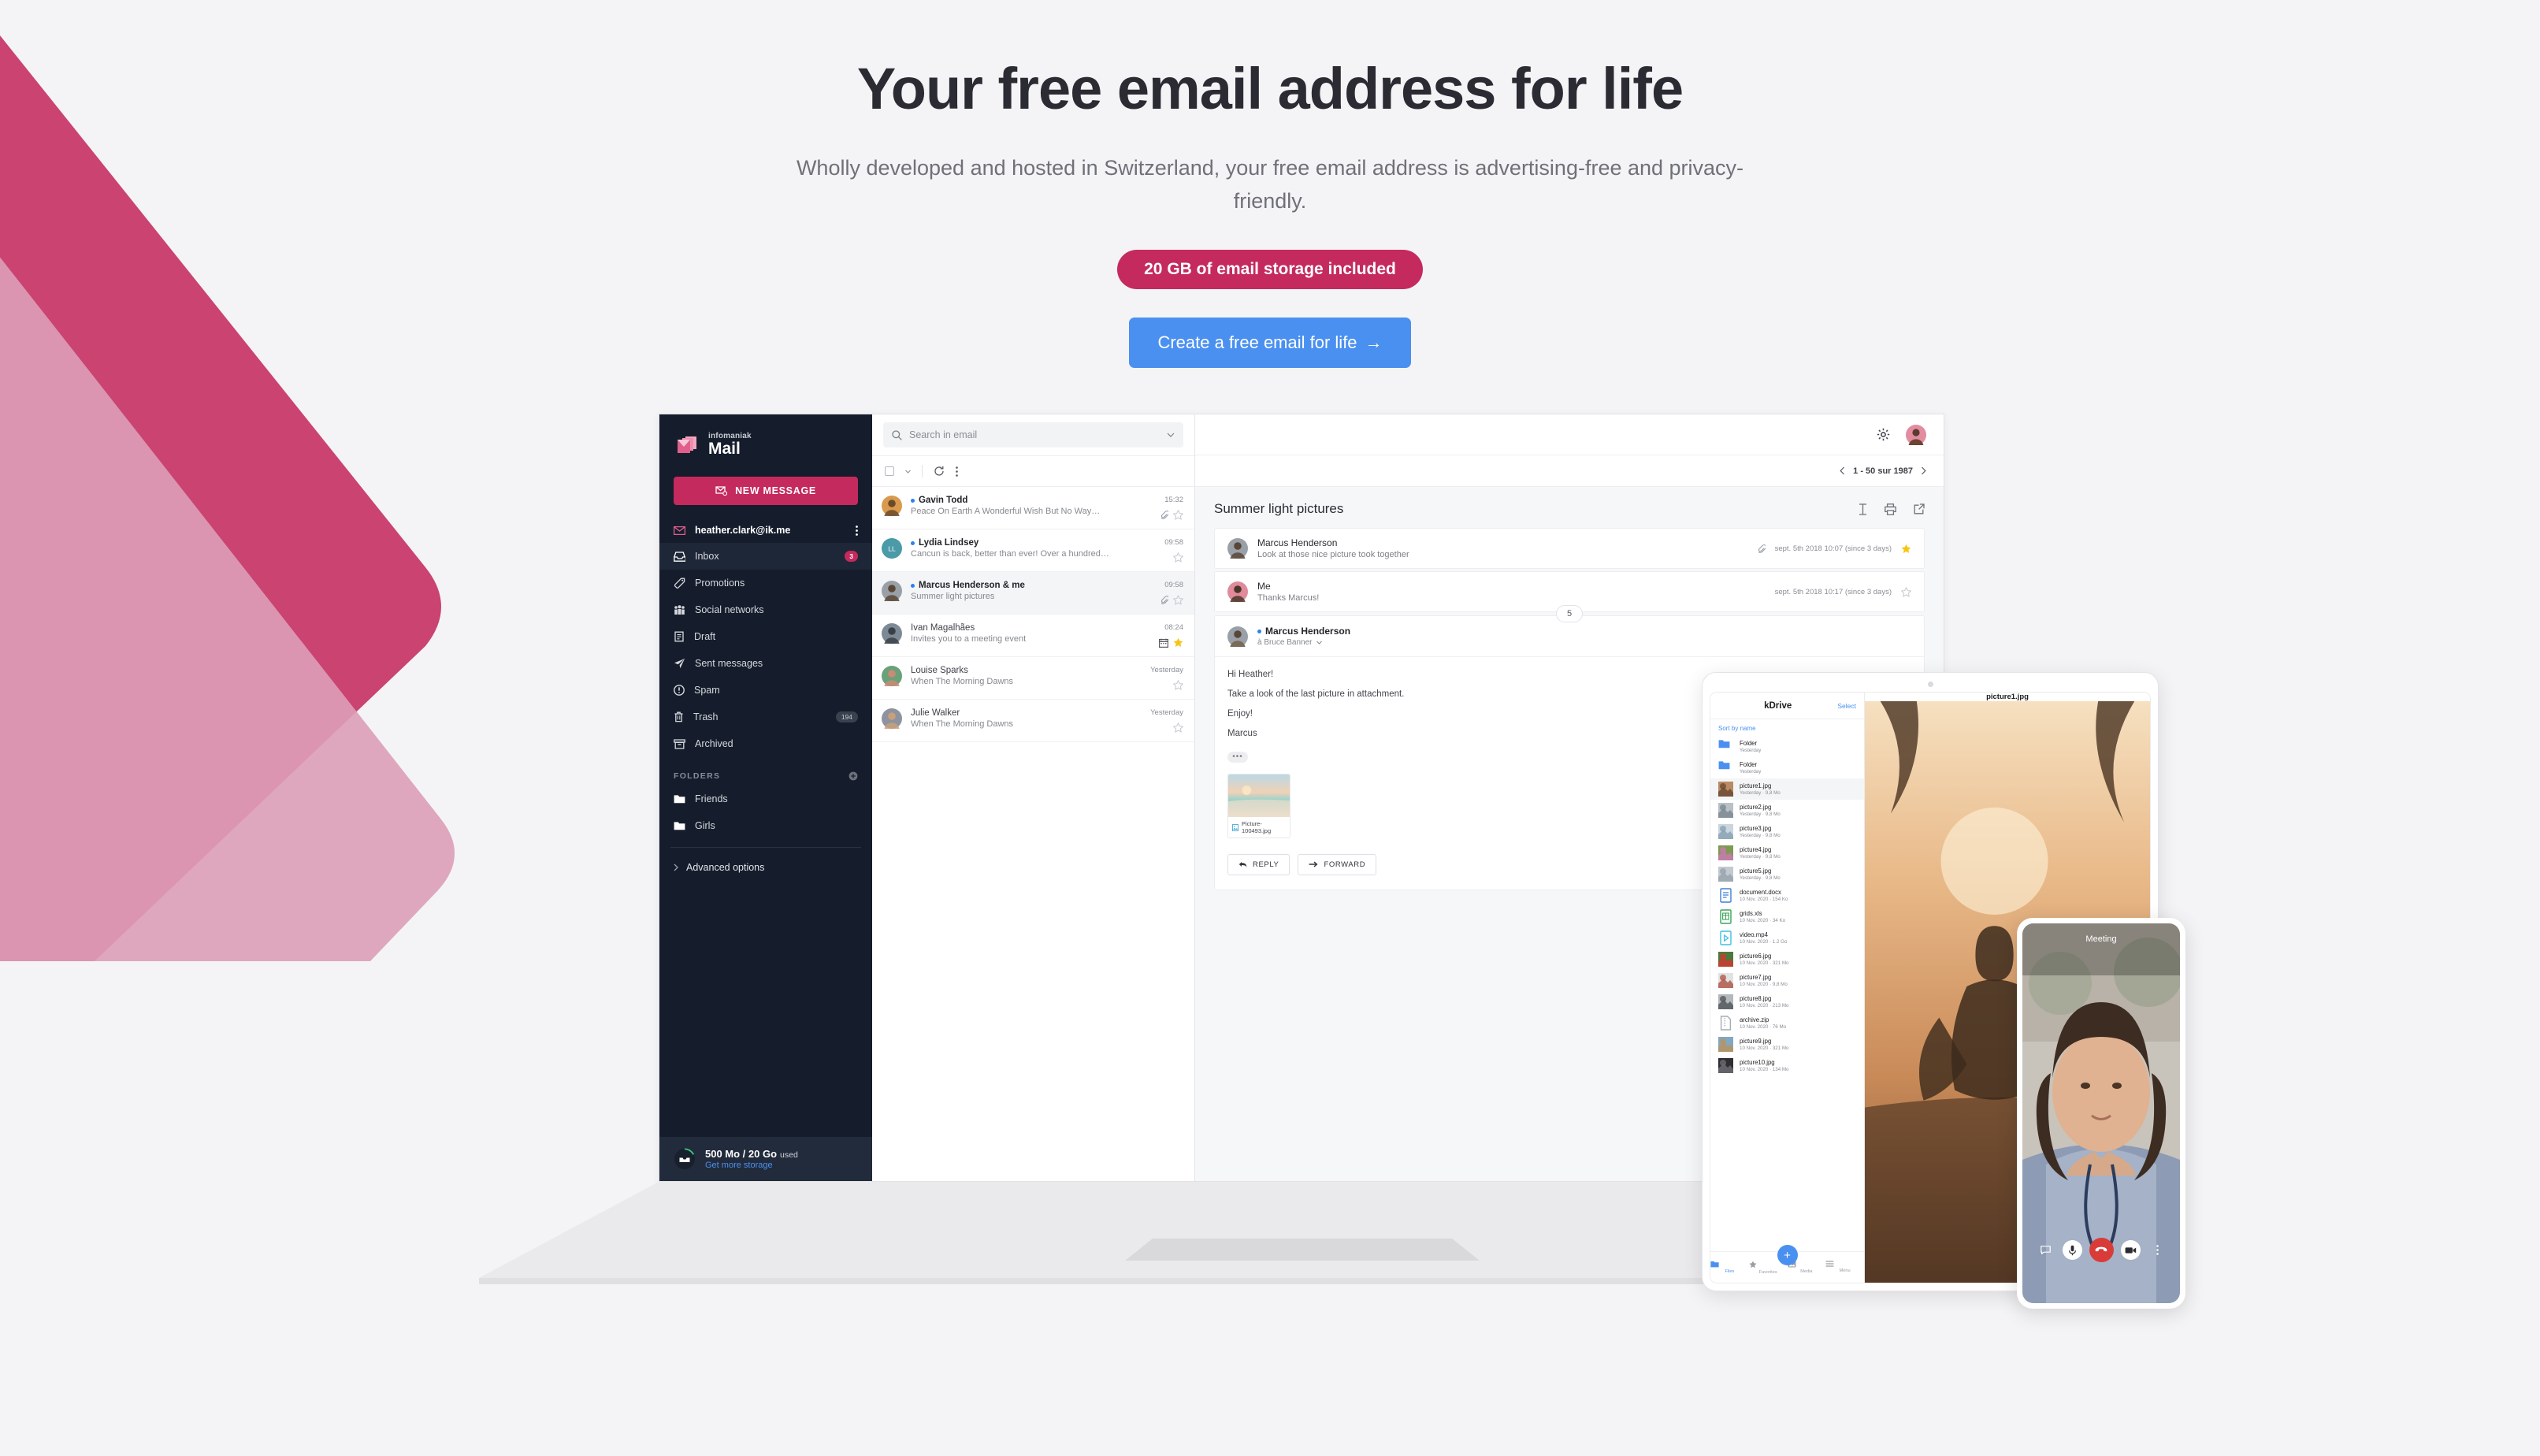 The image size is (2540, 1456). I want to click on kdrive-file-row: picture6.jpg 10 Nov. 2020 · 321 Mo, so click(1787, 959).